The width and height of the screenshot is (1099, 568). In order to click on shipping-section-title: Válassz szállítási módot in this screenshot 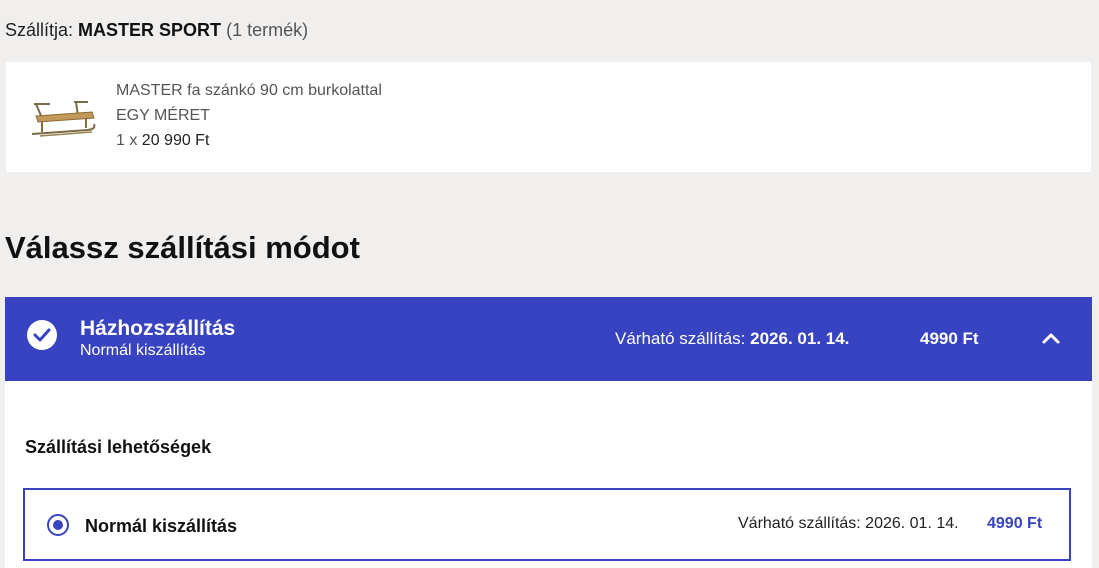, I will do `click(182, 247)`.